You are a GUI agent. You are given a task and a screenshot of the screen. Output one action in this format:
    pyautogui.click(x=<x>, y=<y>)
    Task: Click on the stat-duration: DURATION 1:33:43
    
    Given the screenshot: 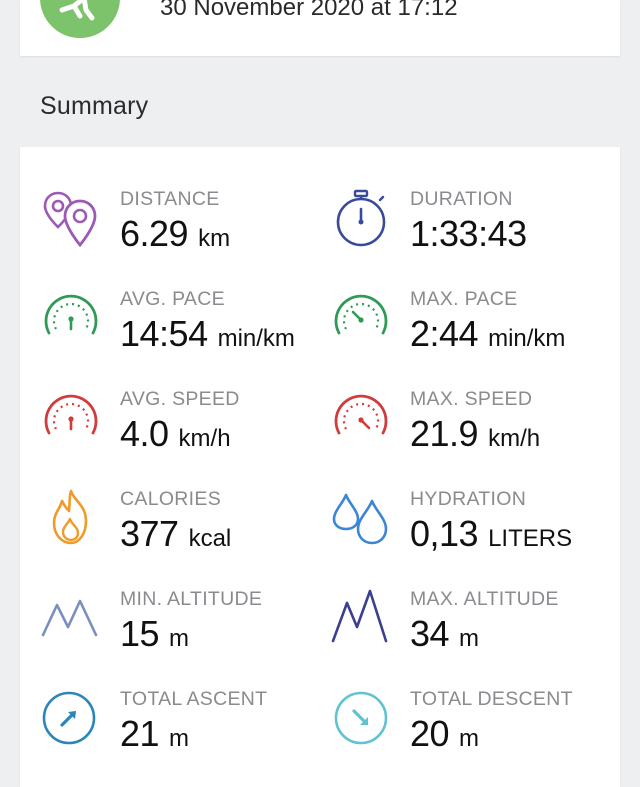 What is the action you would take?
    pyautogui.click(x=470, y=227)
    